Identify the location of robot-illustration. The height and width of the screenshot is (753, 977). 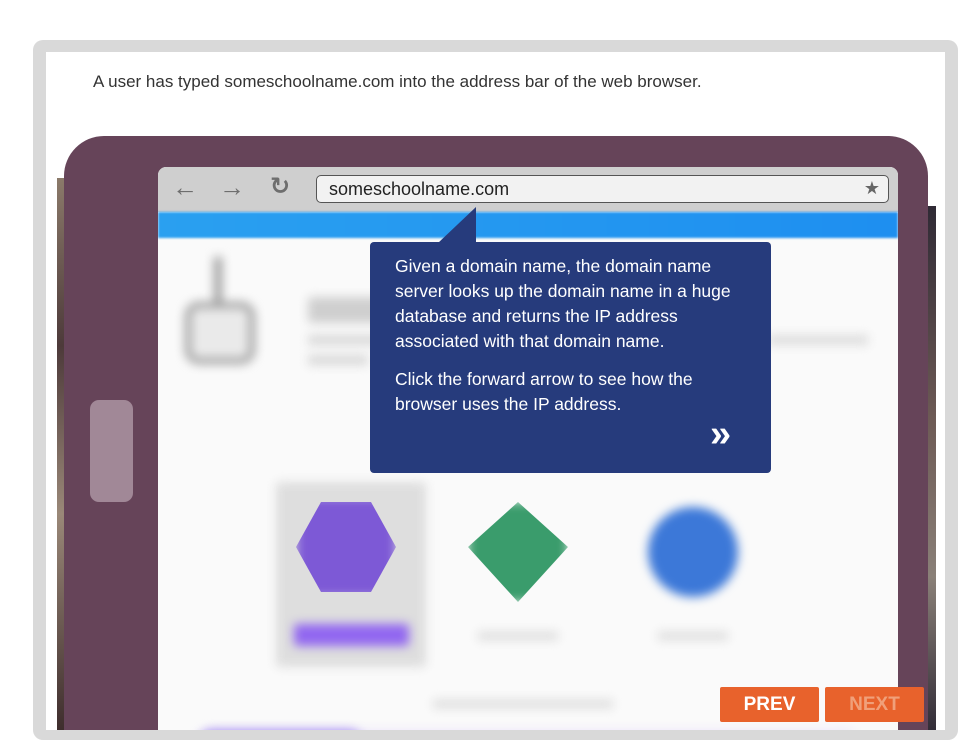
(220, 317).